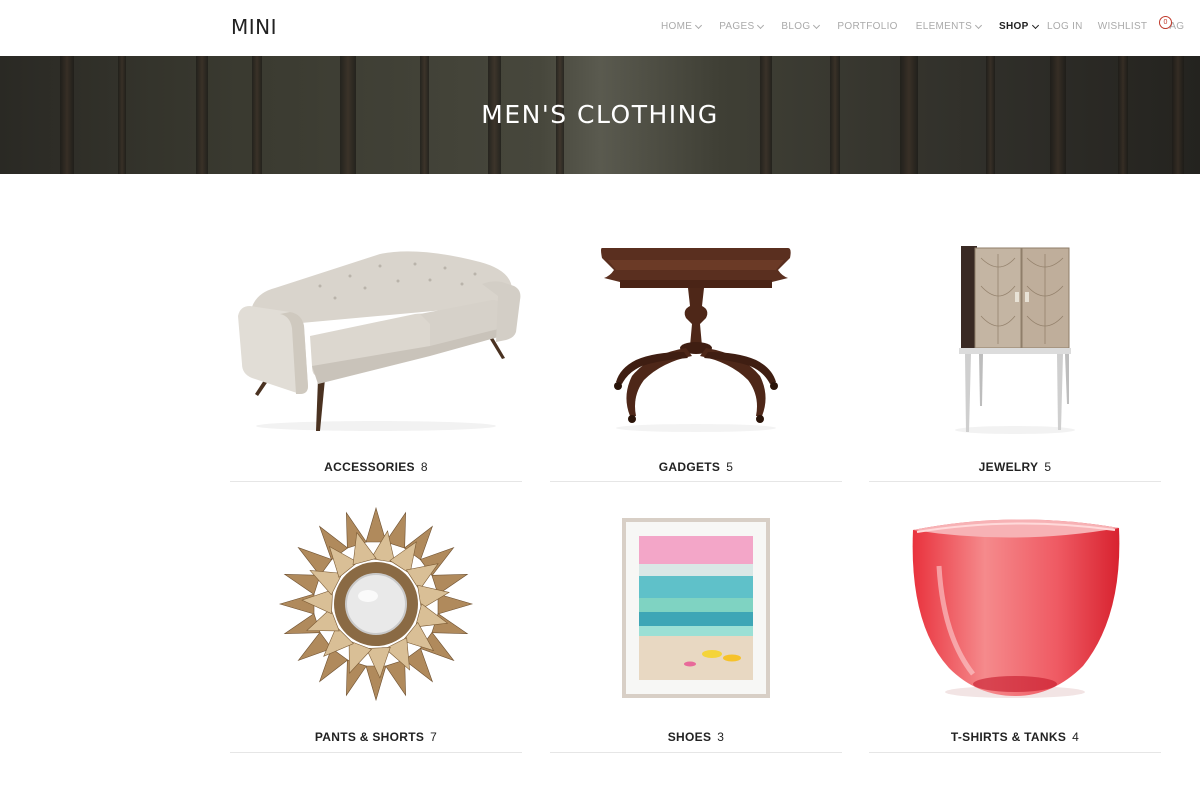 Image resolution: width=1200 pixels, height=800 pixels. I want to click on category-card-accessories: ACCESSORIES 8, so click(376, 359).